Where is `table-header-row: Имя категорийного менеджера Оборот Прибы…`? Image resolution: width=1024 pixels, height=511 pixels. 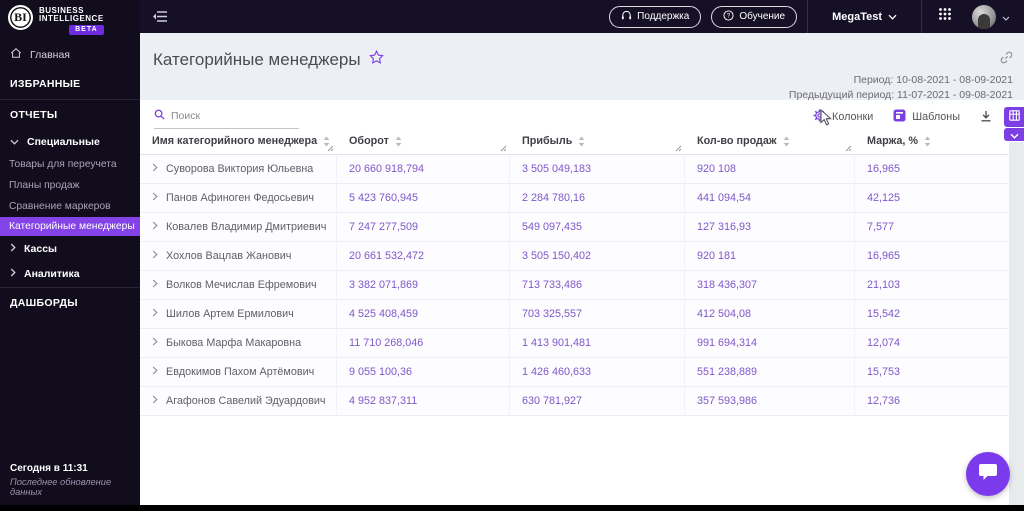 table-header-row: Имя категорийного менеджера Оборот Прибы… is located at coordinates (574, 141).